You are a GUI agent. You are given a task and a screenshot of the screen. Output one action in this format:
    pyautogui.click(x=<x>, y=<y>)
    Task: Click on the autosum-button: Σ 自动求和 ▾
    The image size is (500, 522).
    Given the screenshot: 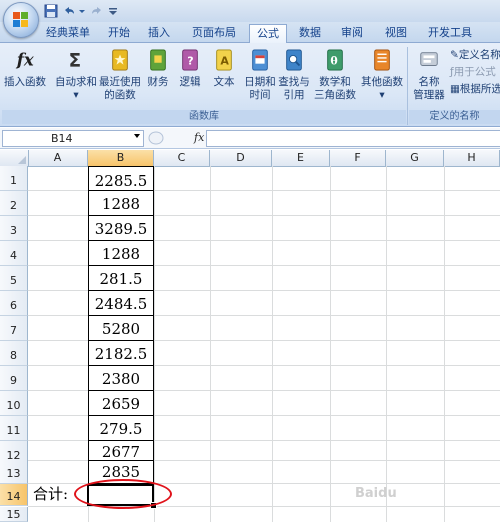 What is the action you would take?
    pyautogui.click(x=76, y=74)
    